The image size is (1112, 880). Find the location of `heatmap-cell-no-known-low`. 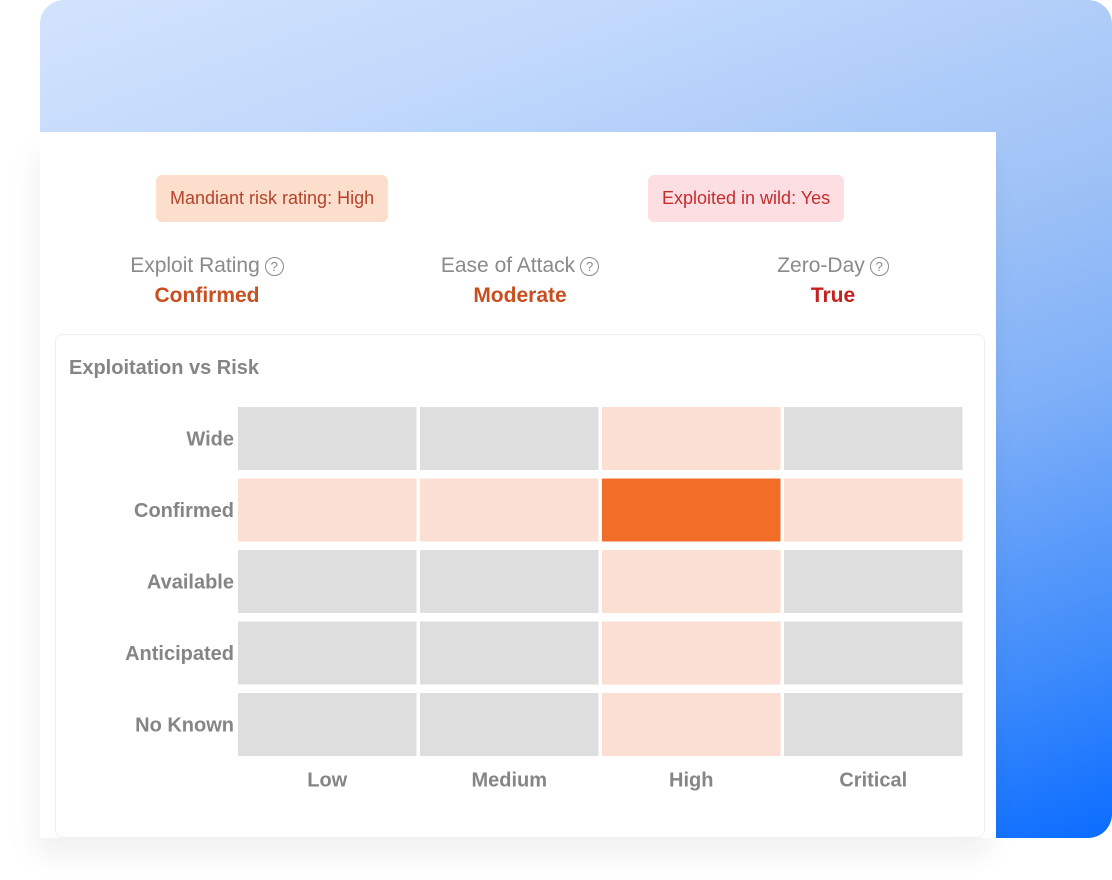

heatmap-cell-no-known-low is located at coordinates (327, 724).